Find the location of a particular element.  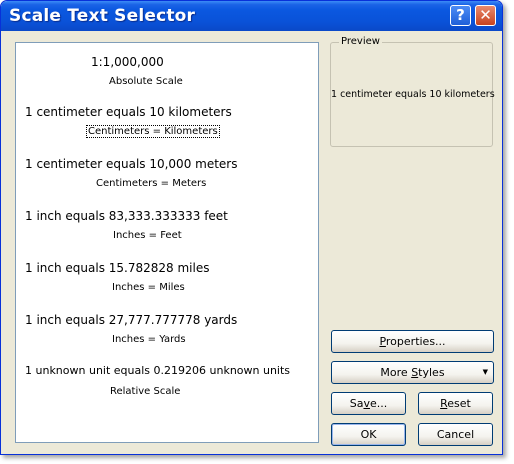

close-icon: ✕ is located at coordinates (485, 15).